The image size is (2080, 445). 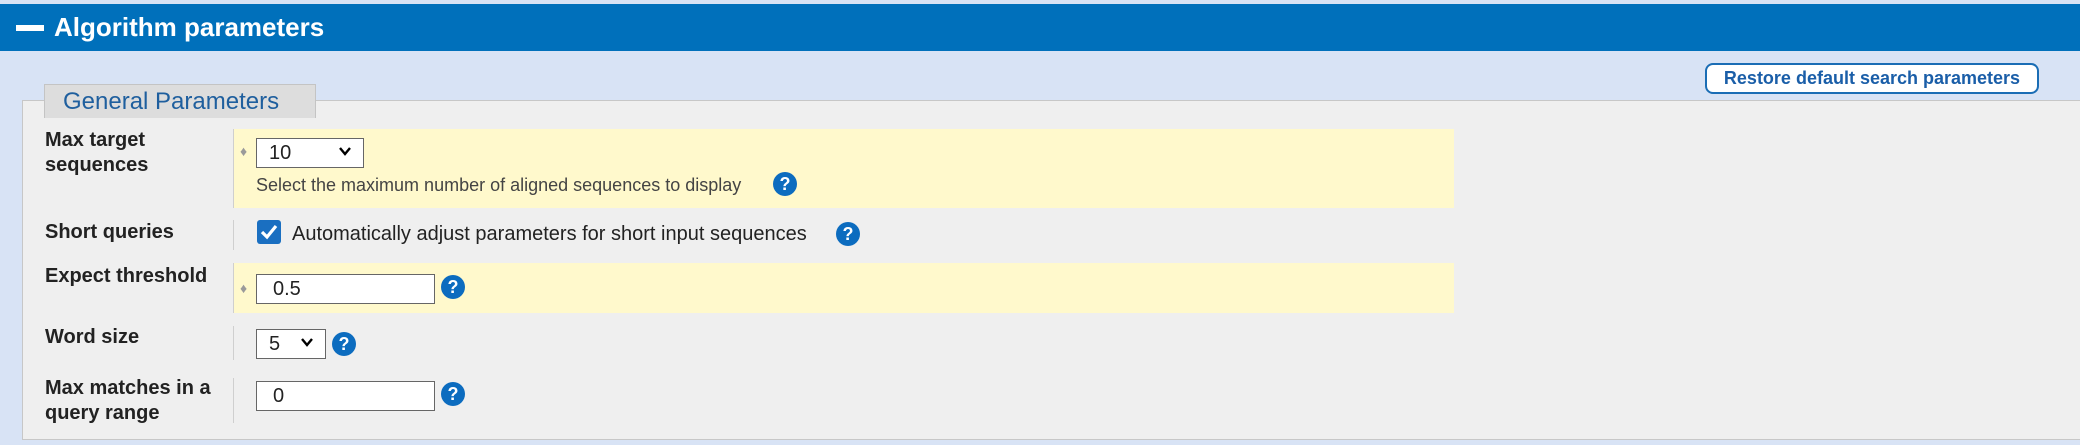 What do you see at coordinates (1872, 78) in the screenshot?
I see `restore-defaults-button: Restore default search parameters` at bounding box center [1872, 78].